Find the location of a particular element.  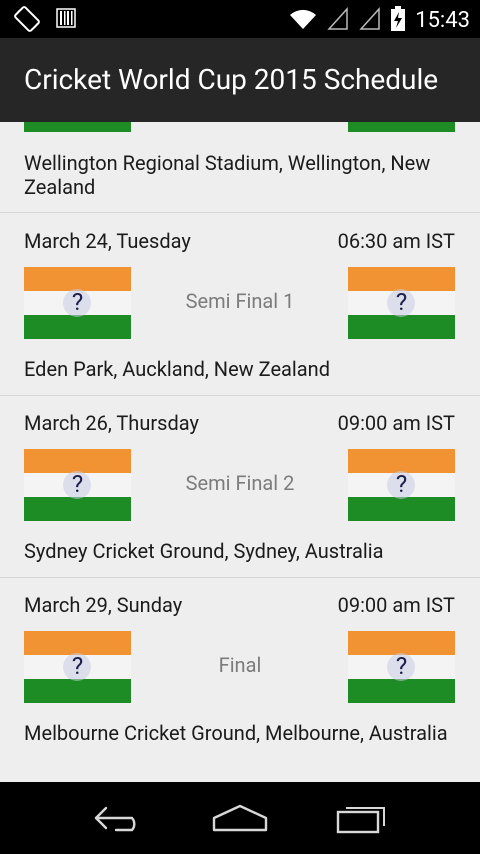

action-bar: Cricket World Cup 2015 Schedule is located at coordinates (240, 80).